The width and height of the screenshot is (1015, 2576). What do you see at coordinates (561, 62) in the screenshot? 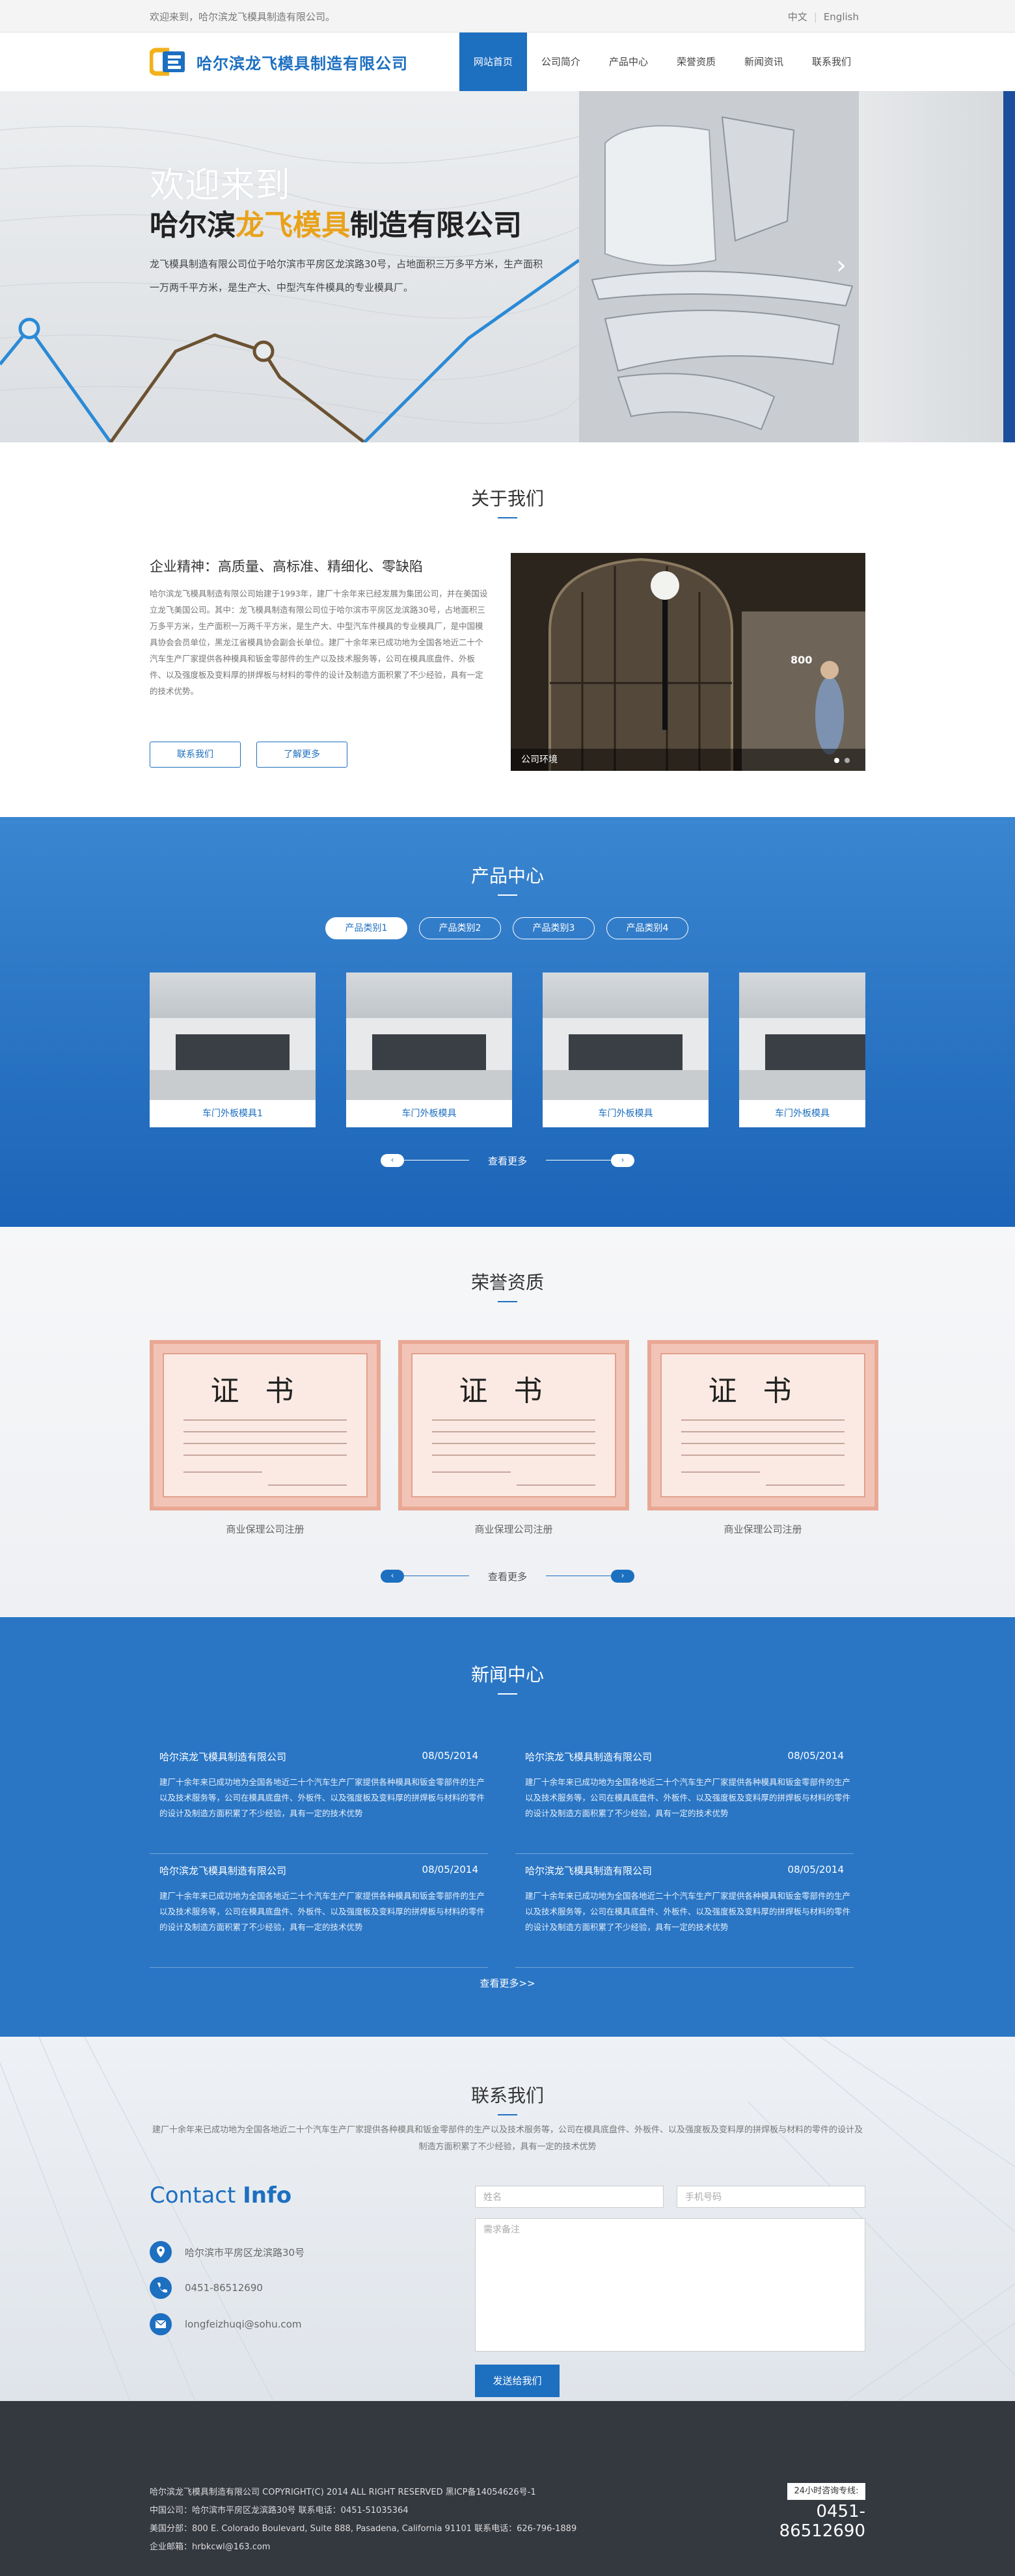
I see `nav-item-about: 公司简介` at bounding box center [561, 62].